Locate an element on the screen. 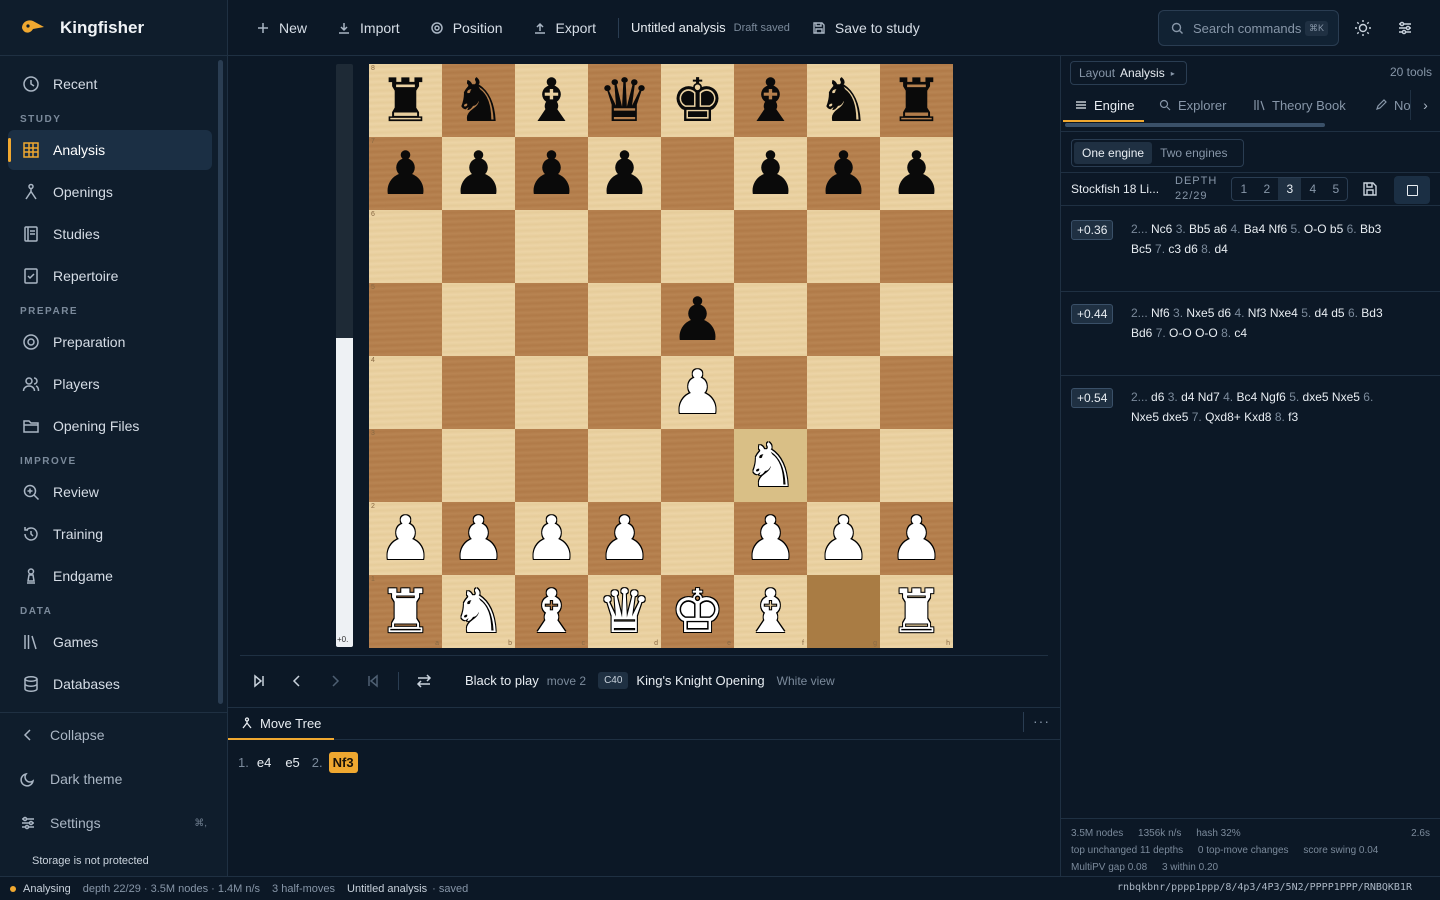 The image size is (1440, 900). pv-move: Ba4 is located at coordinates (1254, 229).